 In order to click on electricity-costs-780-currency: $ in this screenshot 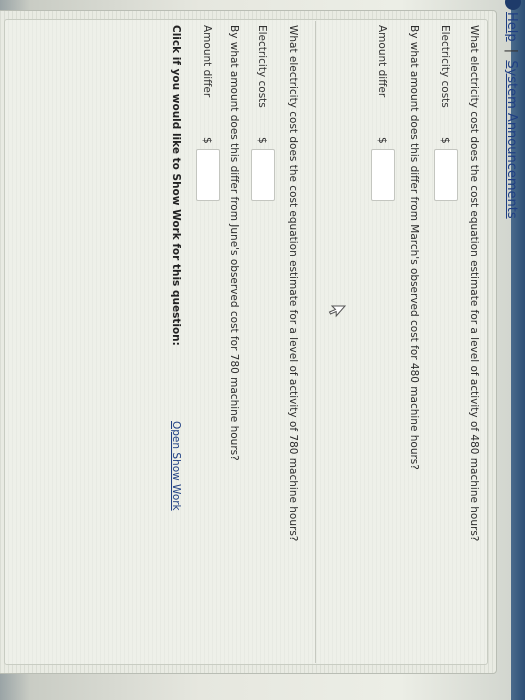, I will do `click(262, 140)`.